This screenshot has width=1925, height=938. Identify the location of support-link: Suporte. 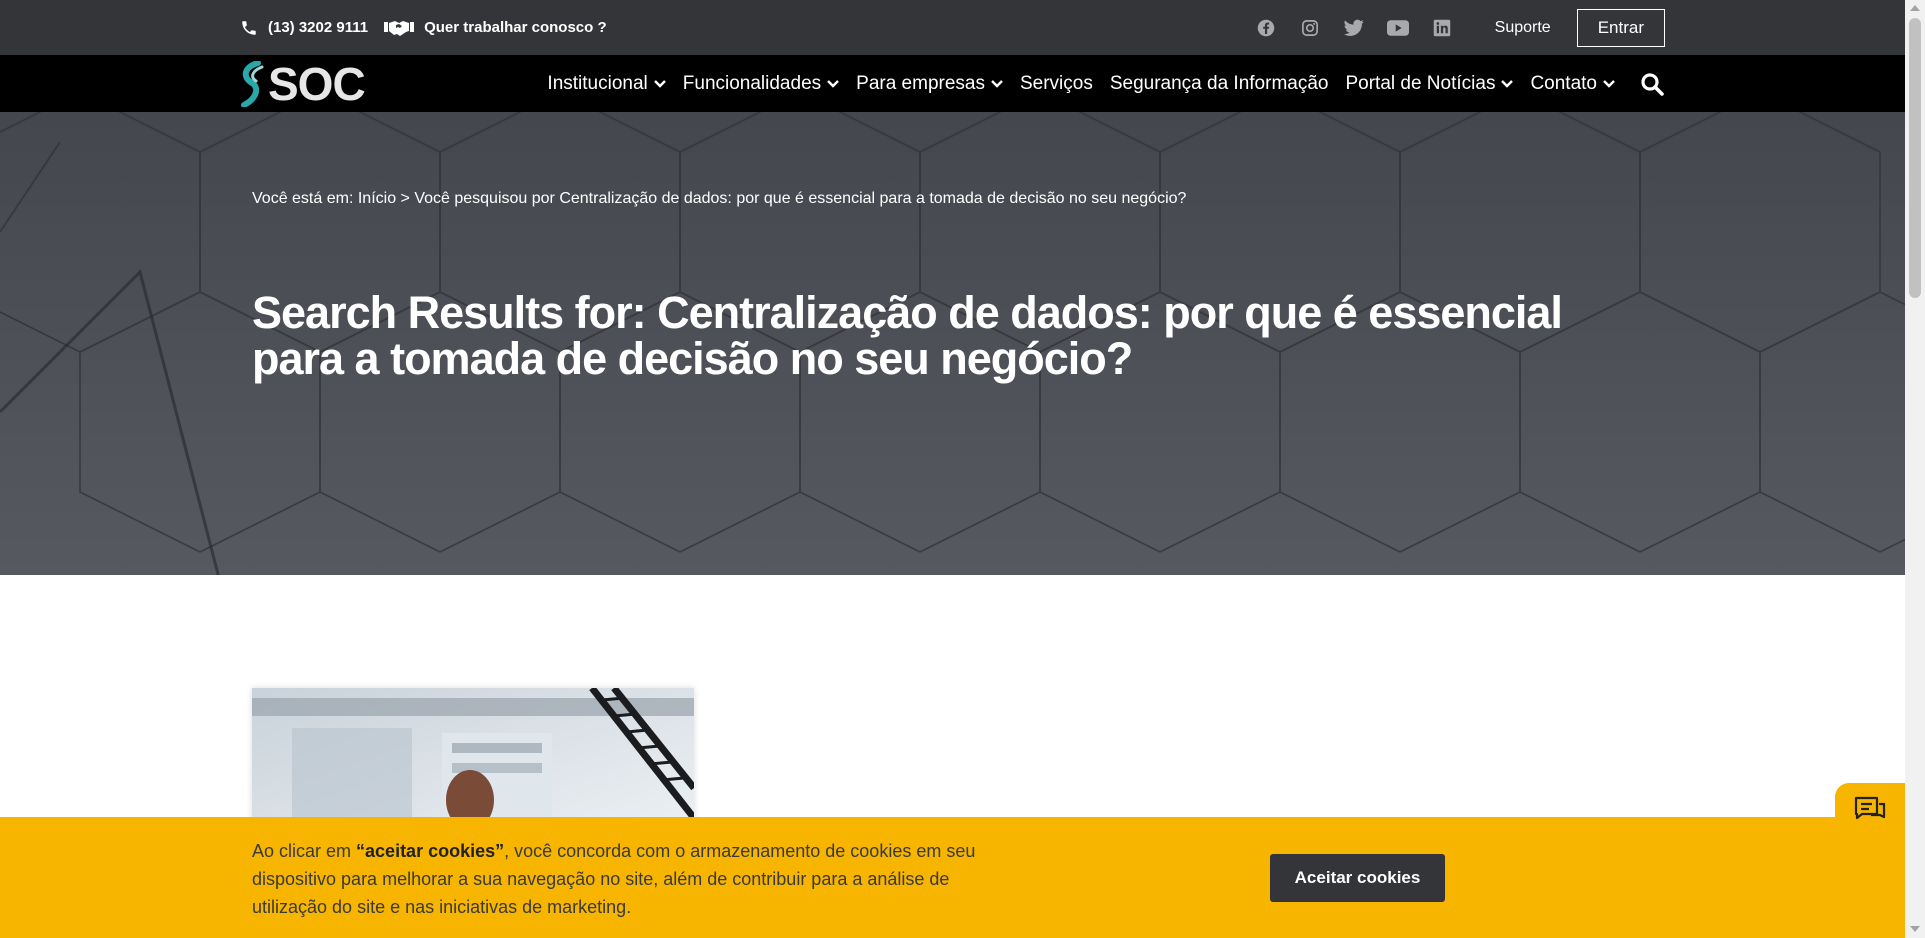
(1523, 28).